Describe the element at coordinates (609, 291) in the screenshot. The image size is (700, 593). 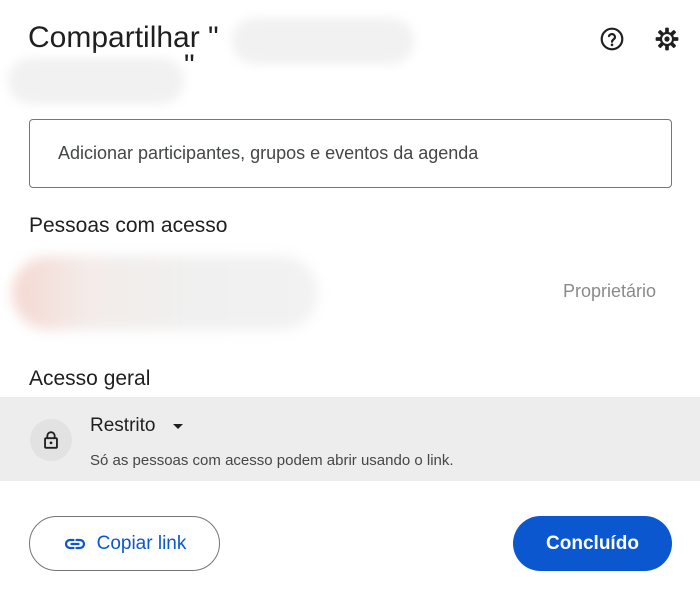
I see `owner-role-label: Proprietário` at that location.